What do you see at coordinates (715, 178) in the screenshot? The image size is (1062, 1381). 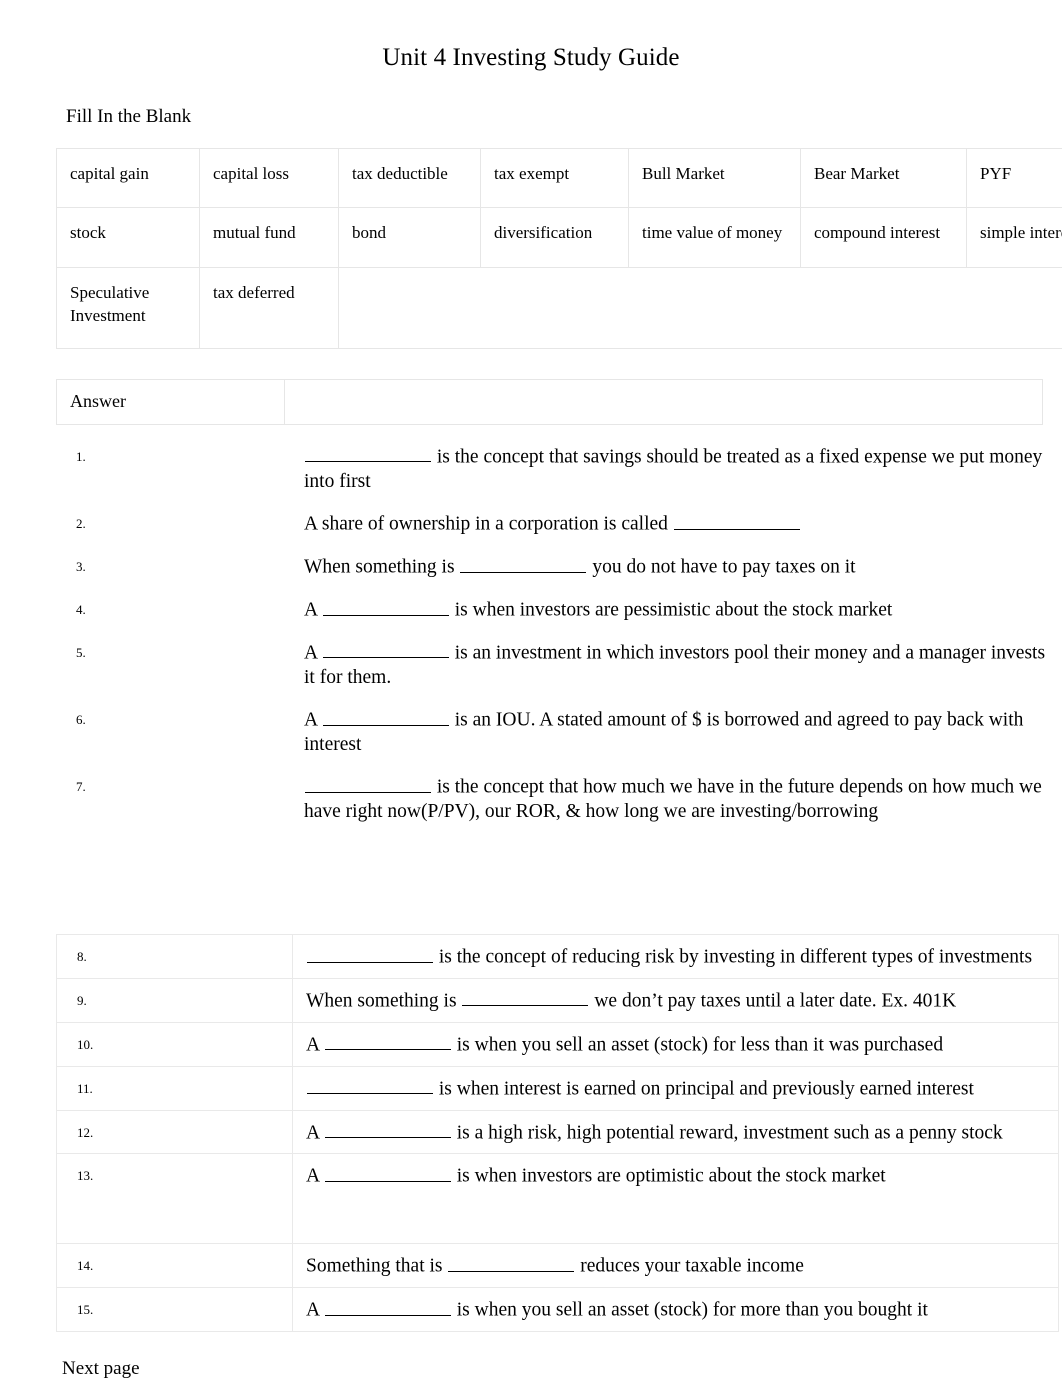 I see `word-bank-cell: Bull Market` at bounding box center [715, 178].